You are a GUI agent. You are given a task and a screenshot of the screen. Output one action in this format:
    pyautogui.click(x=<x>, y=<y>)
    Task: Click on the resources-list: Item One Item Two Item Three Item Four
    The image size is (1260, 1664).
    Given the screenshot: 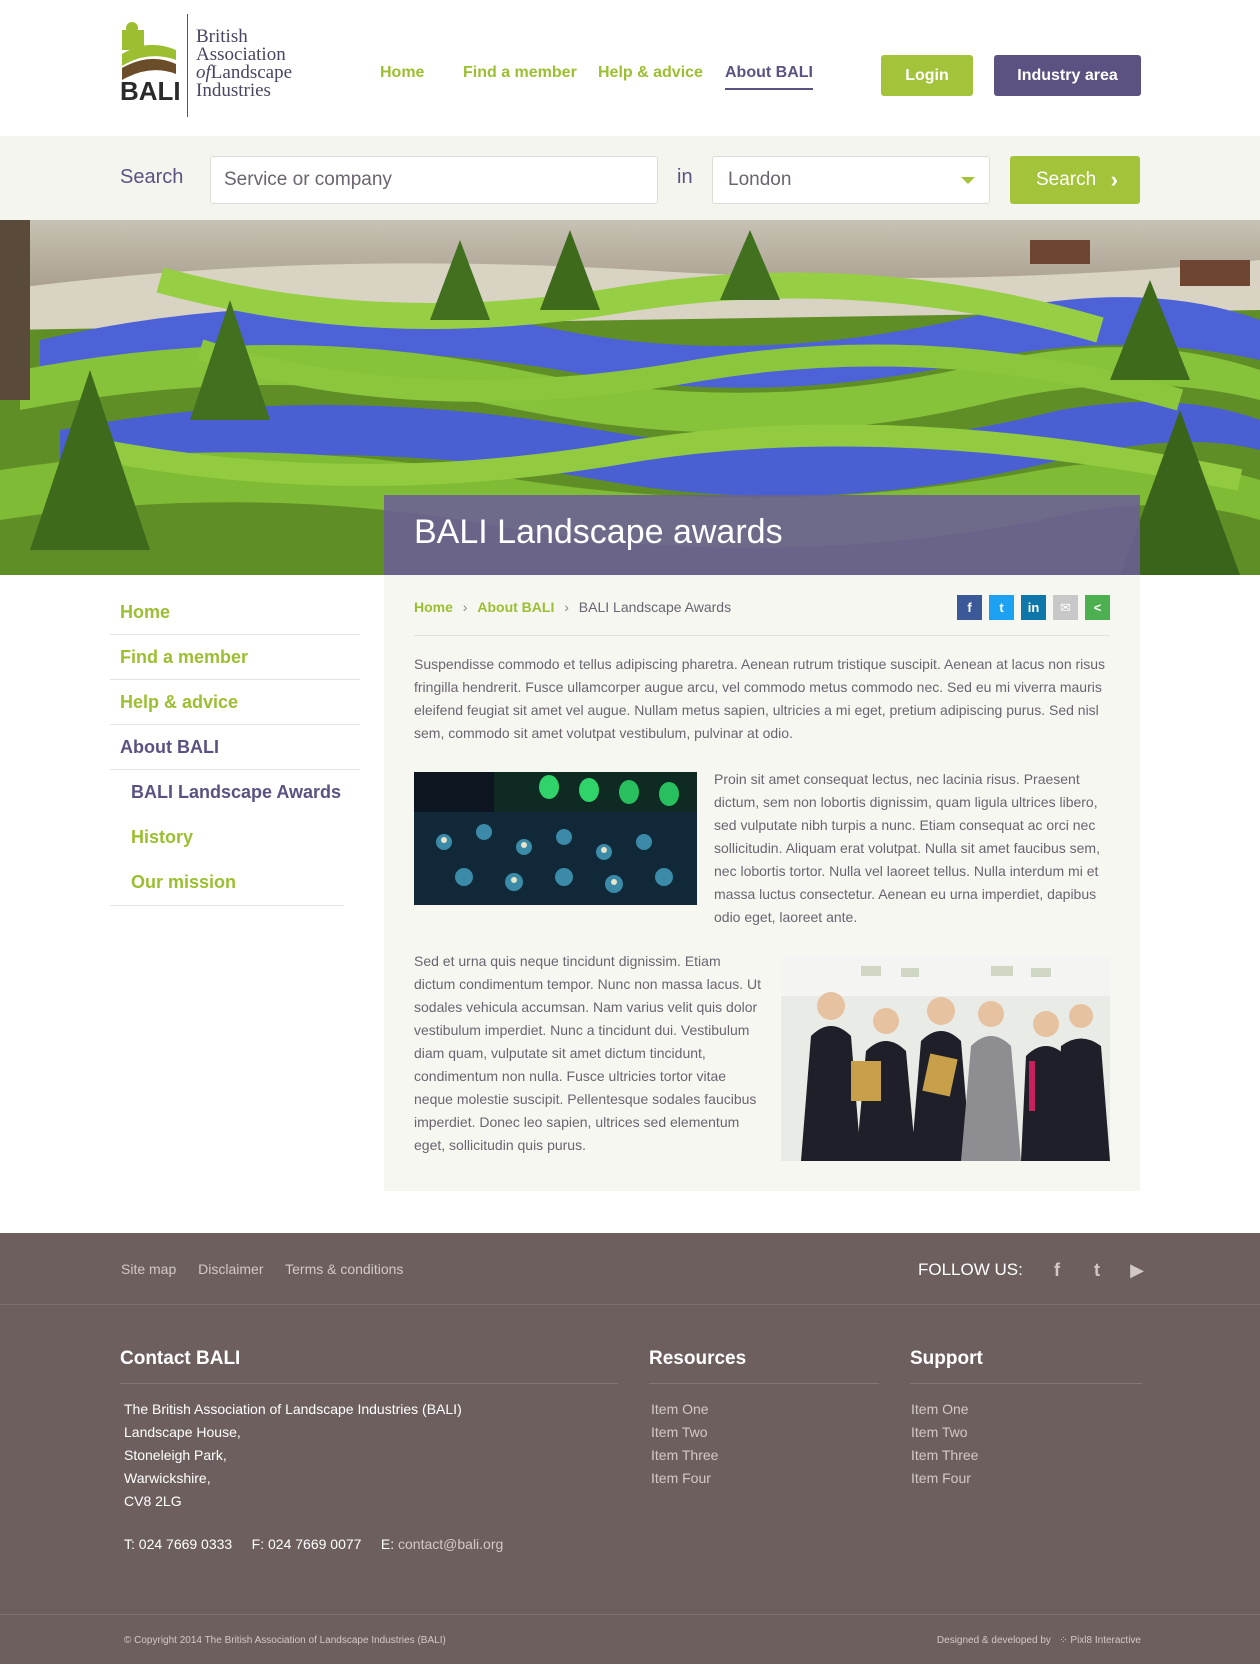 What is the action you would take?
    pyautogui.click(x=684, y=1444)
    